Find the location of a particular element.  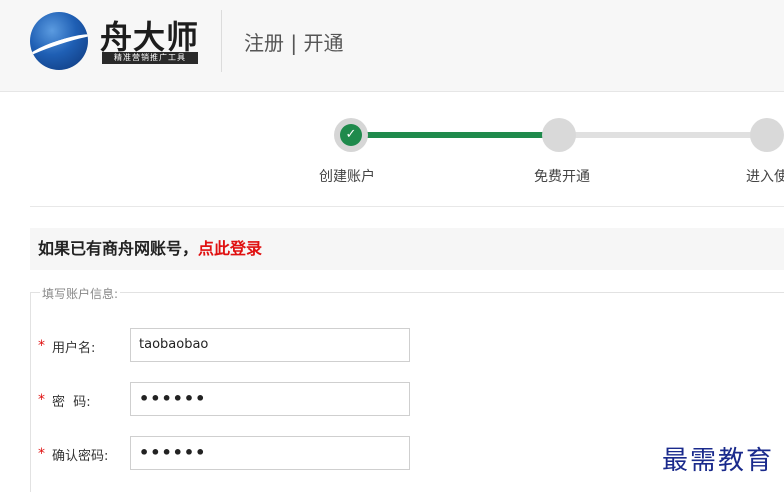

login-link: 点此登录 is located at coordinates (230, 248).